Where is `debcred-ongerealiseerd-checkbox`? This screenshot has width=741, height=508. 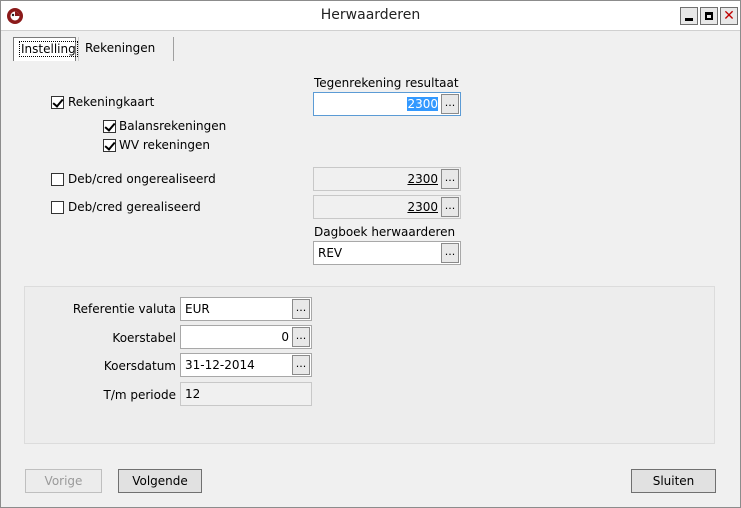 debcred-ongerealiseerd-checkbox is located at coordinates (57, 179).